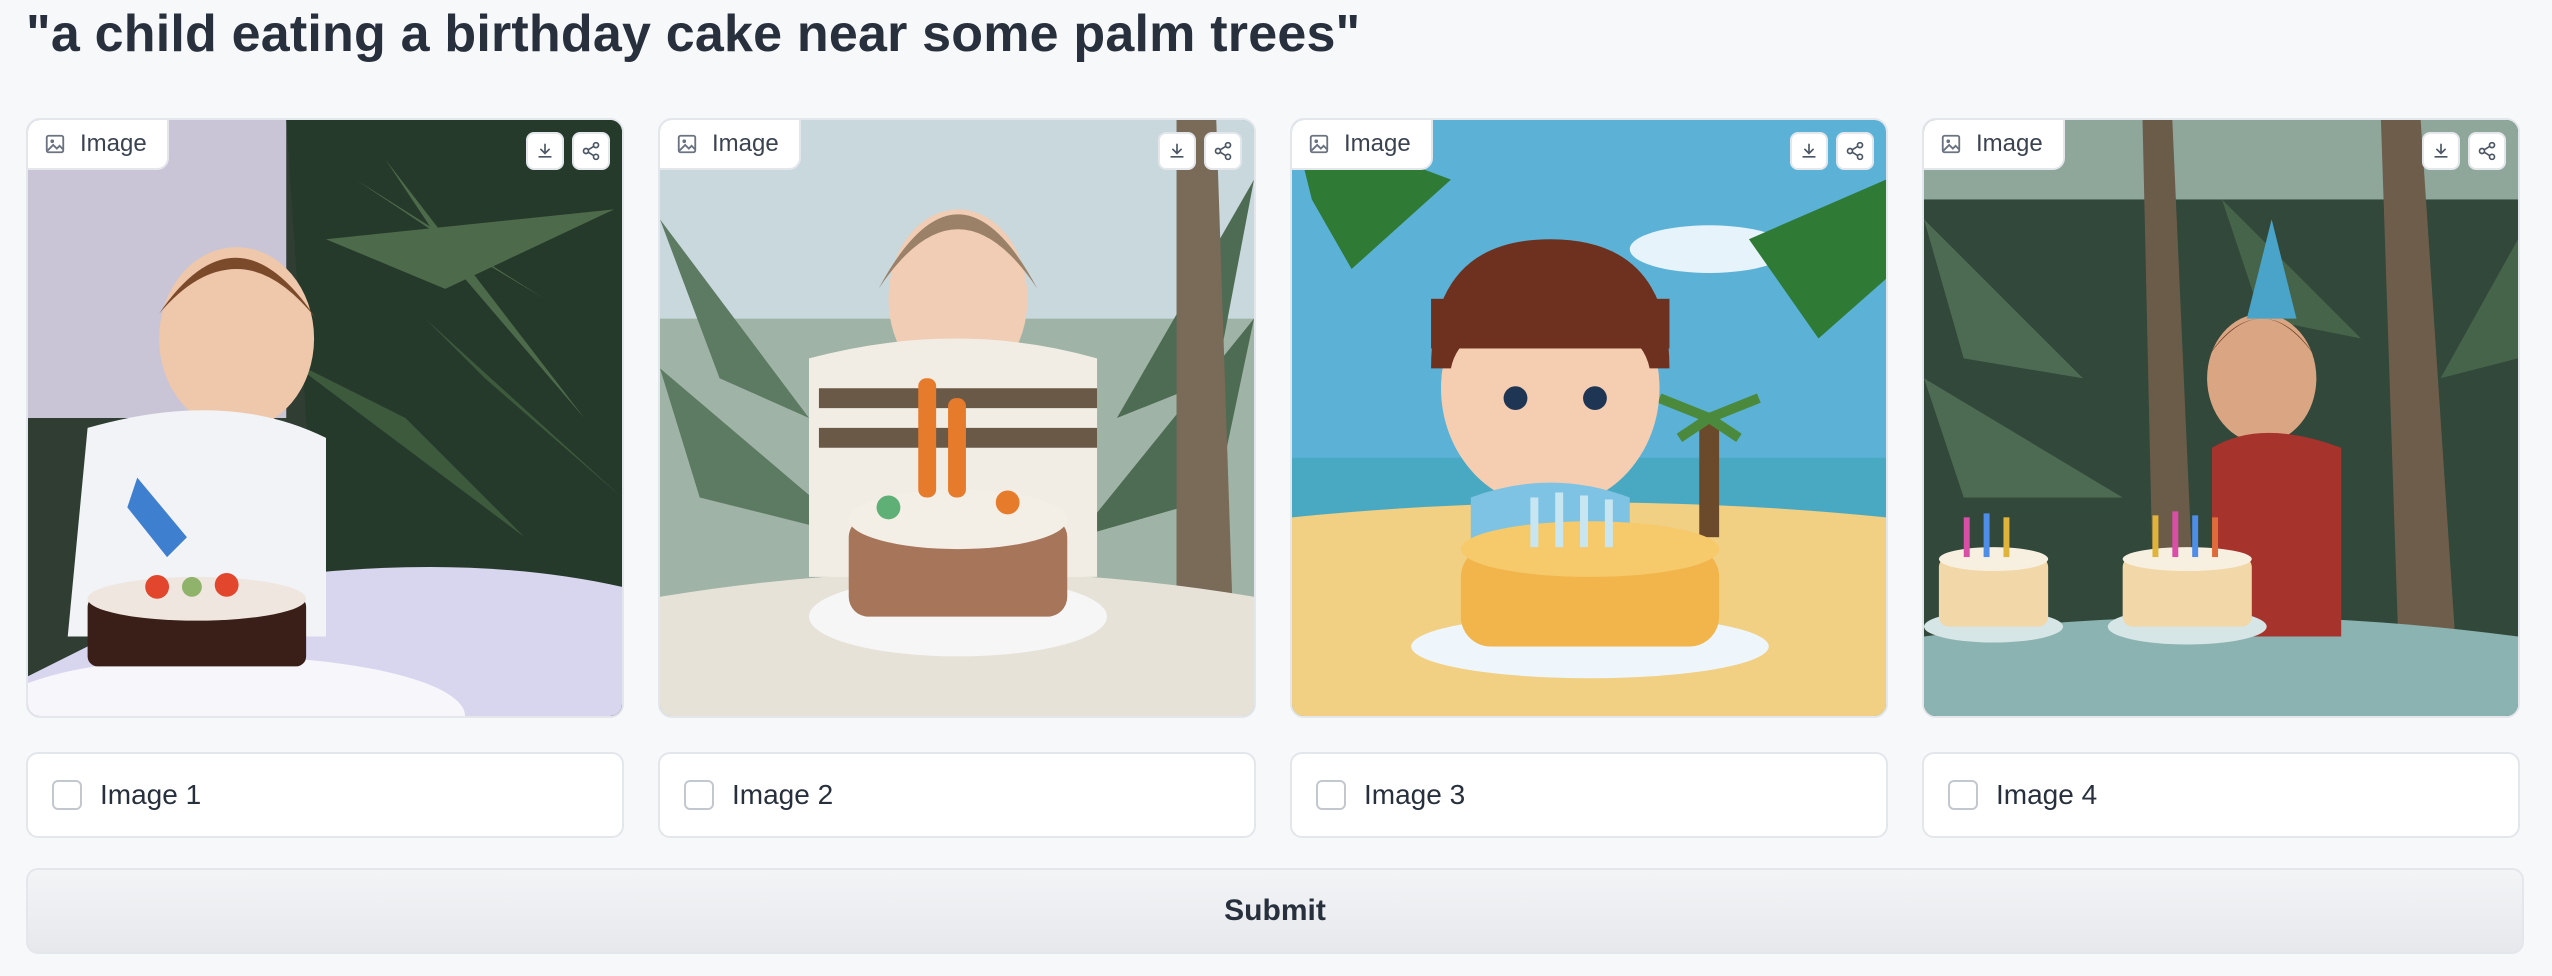  I want to click on image-4-checkbox-card: Image 4, so click(2221, 795).